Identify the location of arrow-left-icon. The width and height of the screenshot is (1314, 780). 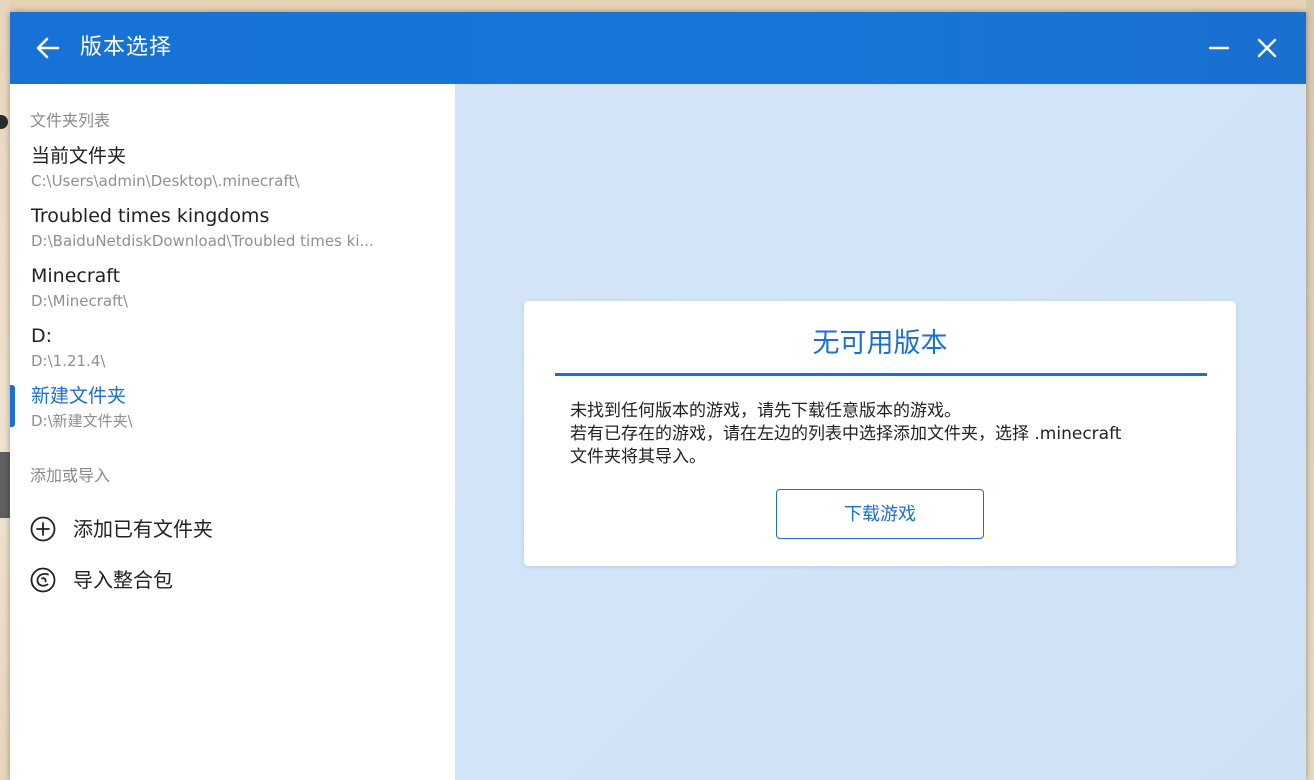
(48, 48).